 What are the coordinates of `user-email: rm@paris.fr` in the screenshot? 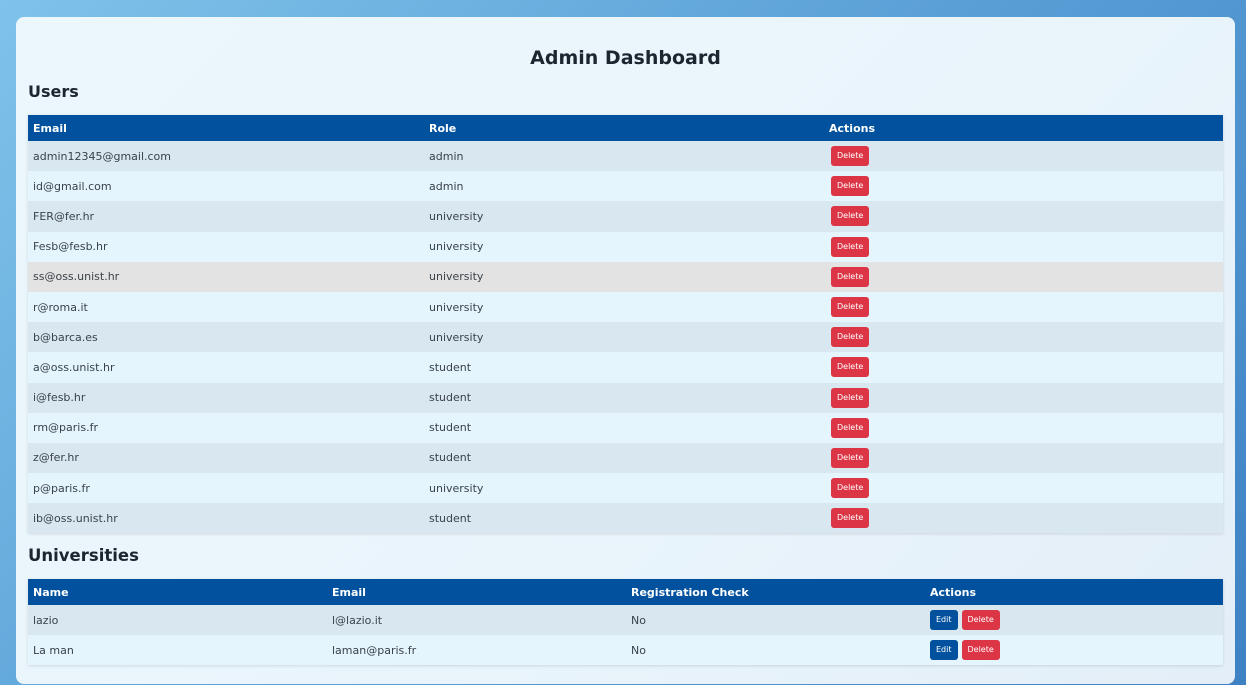 It's located at (65, 428).